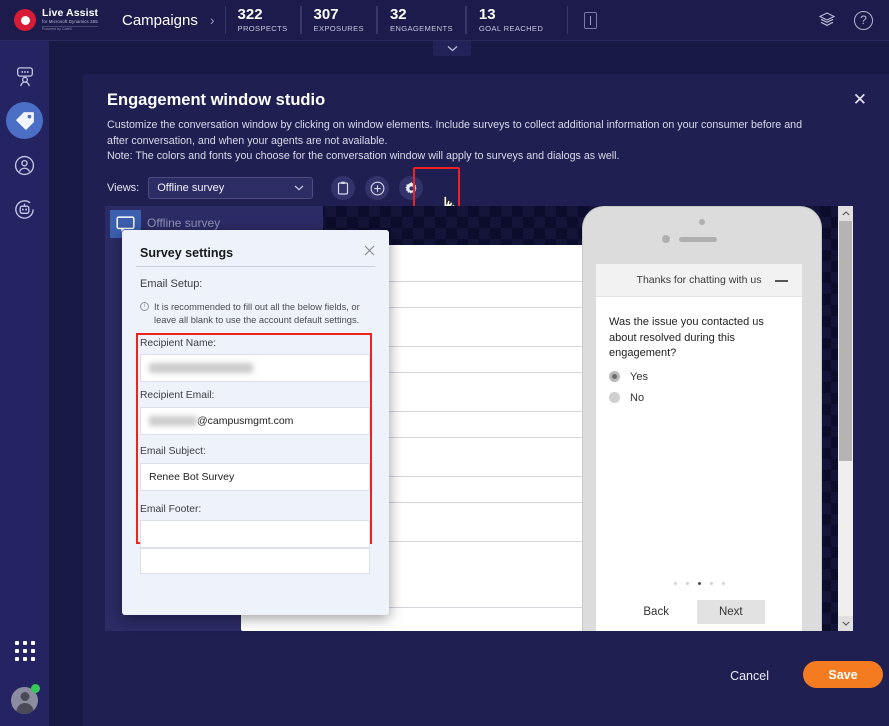 The image size is (889, 726). I want to click on apps-grid-icon, so click(24, 651).